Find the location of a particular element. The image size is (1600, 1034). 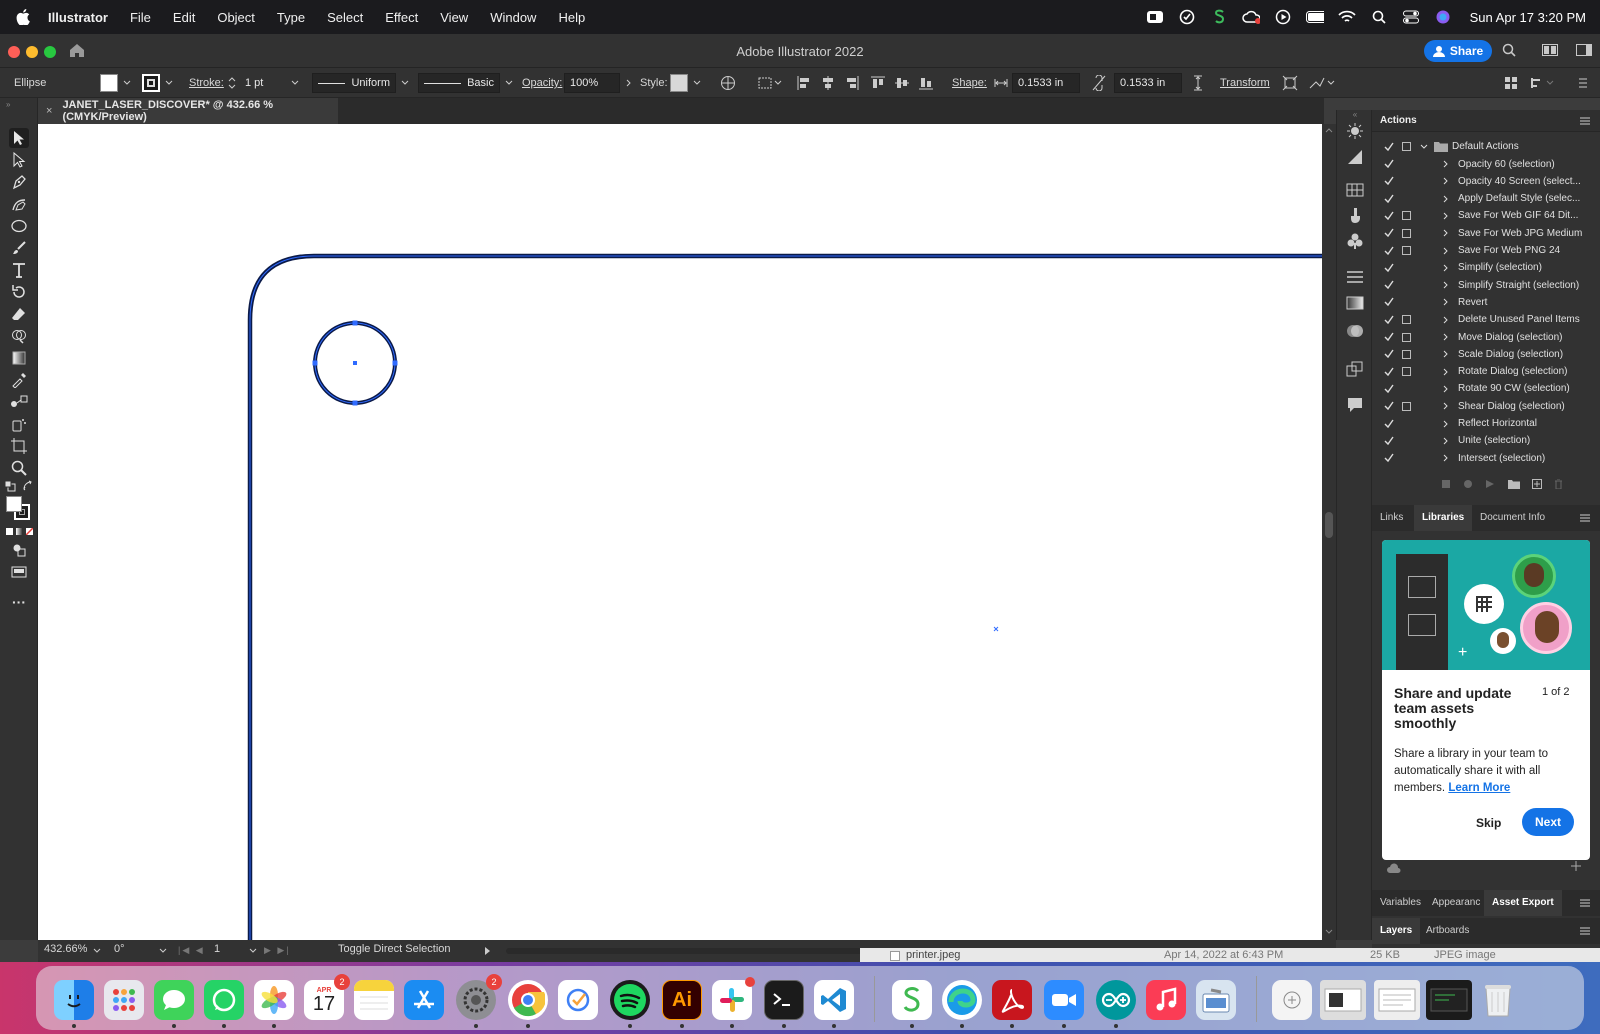

menu-app-illustrator: Illustrator is located at coordinates (78, 17).